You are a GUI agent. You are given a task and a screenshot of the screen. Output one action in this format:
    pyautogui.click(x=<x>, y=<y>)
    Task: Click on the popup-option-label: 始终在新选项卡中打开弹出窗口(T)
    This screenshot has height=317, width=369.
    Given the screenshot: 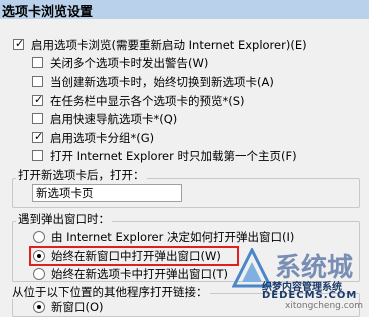 What is the action you would take?
    pyautogui.click(x=139, y=274)
    